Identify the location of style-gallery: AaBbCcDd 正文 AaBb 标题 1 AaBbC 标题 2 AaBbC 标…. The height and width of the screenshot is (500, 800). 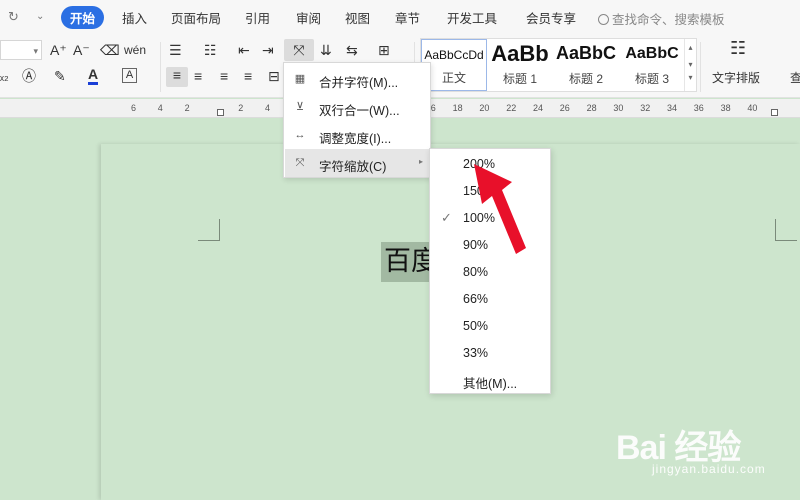
(558, 65).